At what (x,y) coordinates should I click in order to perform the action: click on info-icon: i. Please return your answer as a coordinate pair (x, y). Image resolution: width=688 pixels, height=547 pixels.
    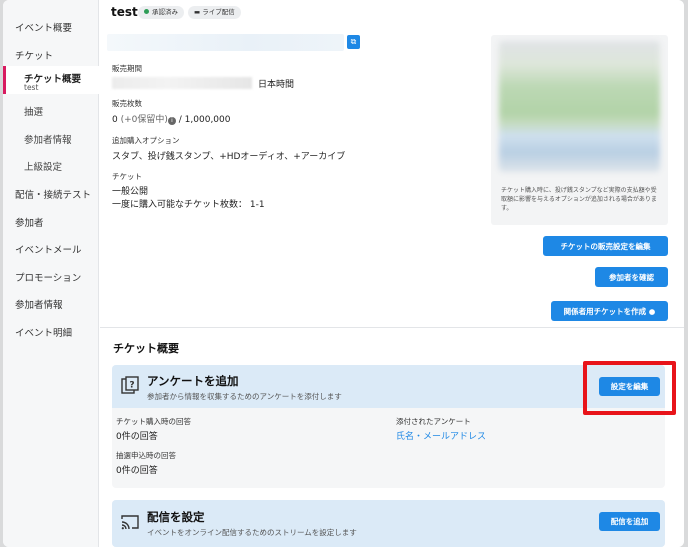
    Looking at the image, I should click on (171, 121).